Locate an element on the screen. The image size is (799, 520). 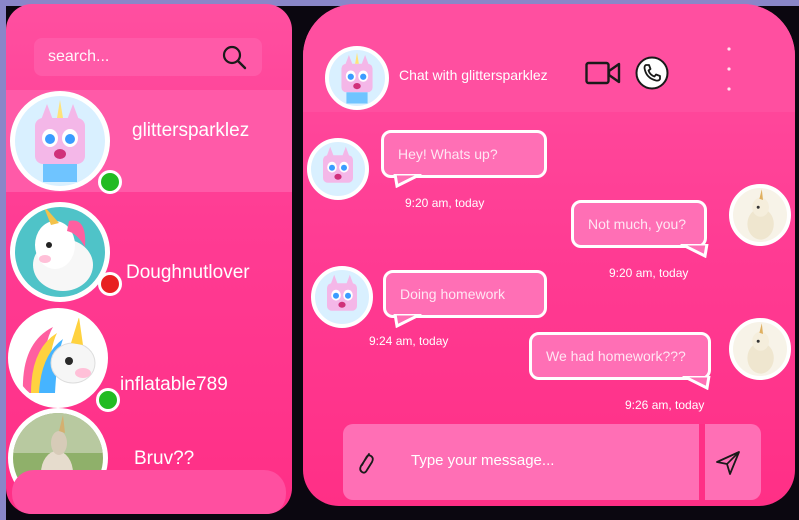
phone-icon is located at coordinates (652, 73).